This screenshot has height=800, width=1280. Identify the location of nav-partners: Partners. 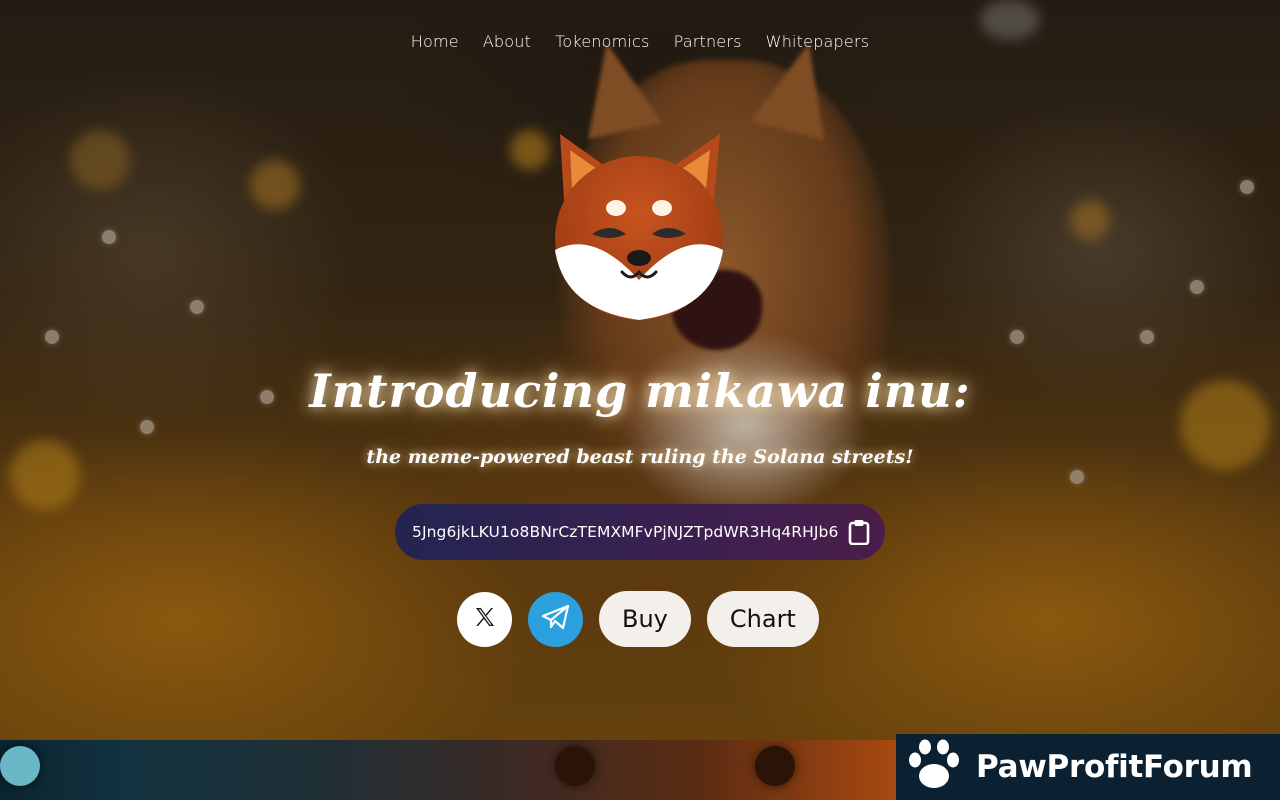
(708, 41).